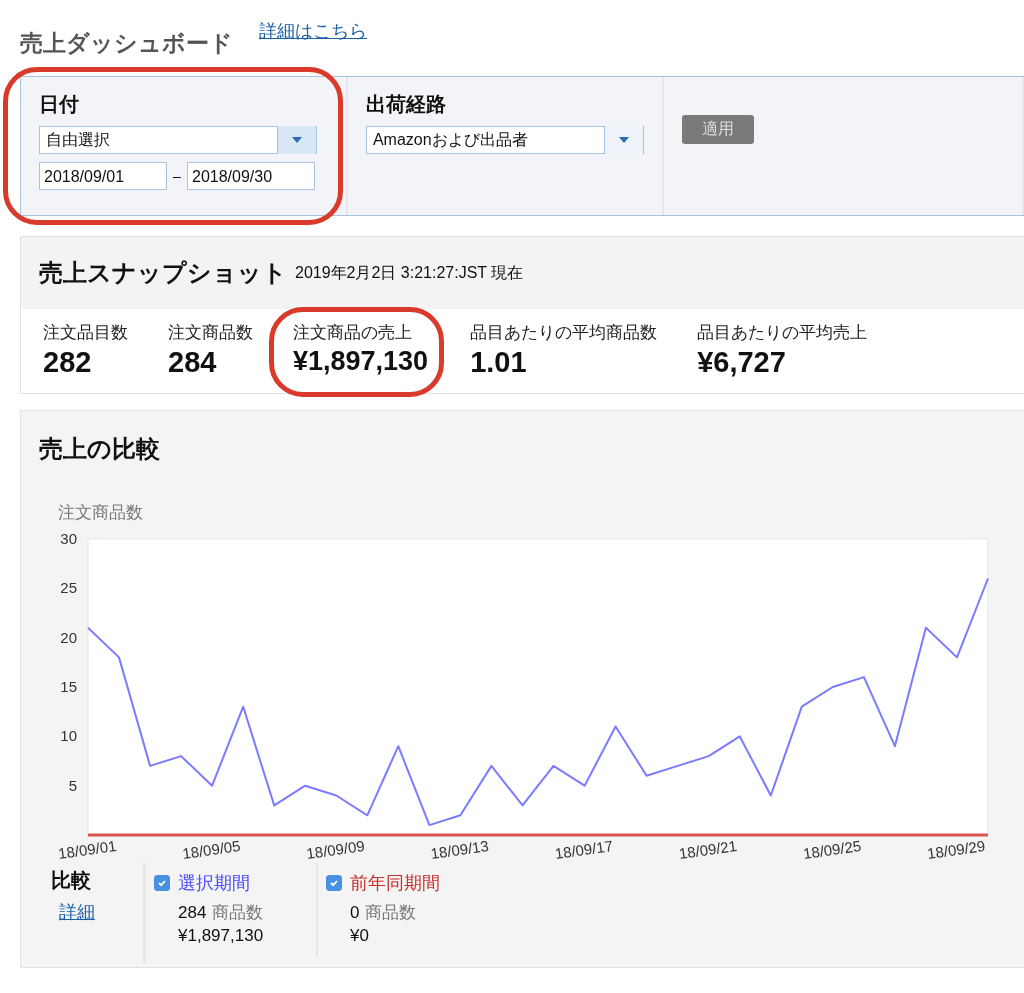 The width and height of the screenshot is (1024, 993). I want to click on y-tick-label: 30, so click(68, 538).